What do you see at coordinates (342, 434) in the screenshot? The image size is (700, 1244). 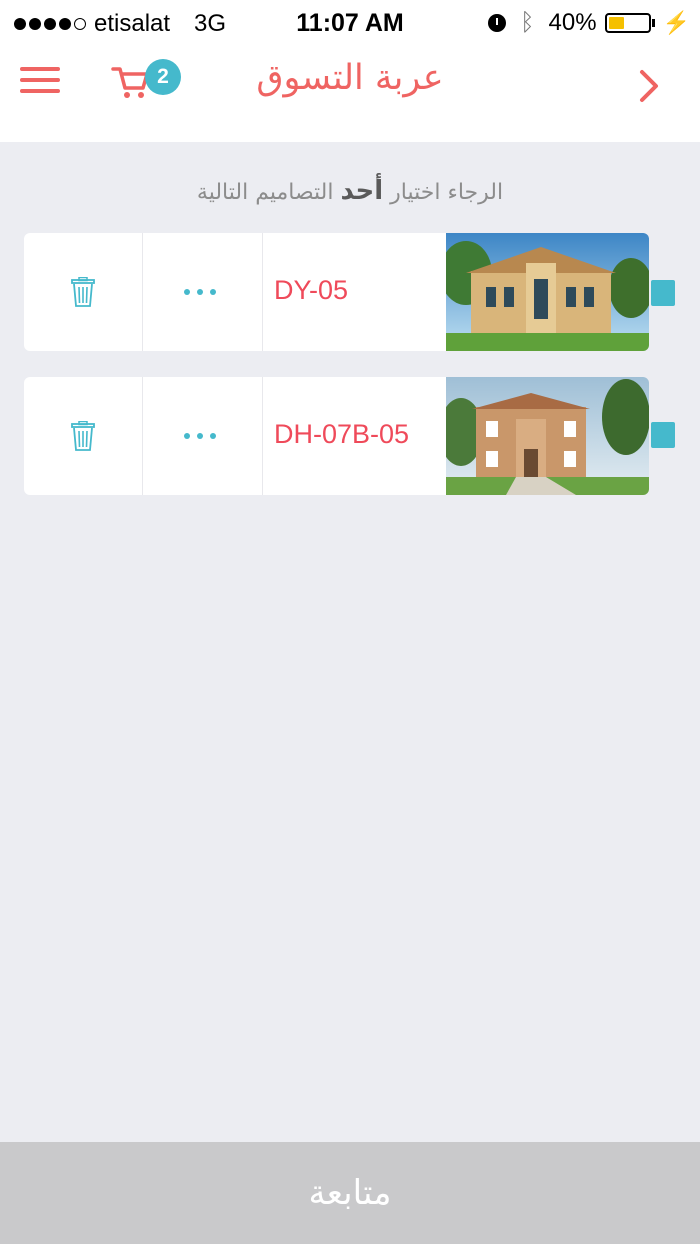 I see `design-code: DH-07B-05` at bounding box center [342, 434].